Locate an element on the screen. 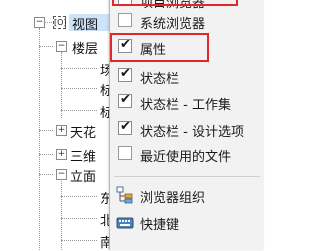  status-bar-design-options-checkbox: ✔ is located at coordinates (125, 127).